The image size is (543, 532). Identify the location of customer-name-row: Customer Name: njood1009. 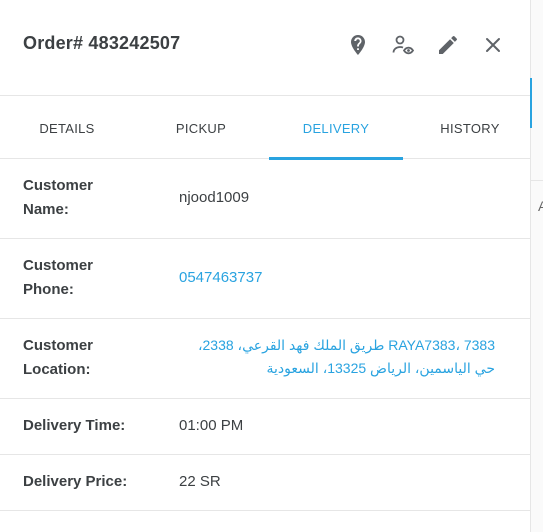
(265, 199).